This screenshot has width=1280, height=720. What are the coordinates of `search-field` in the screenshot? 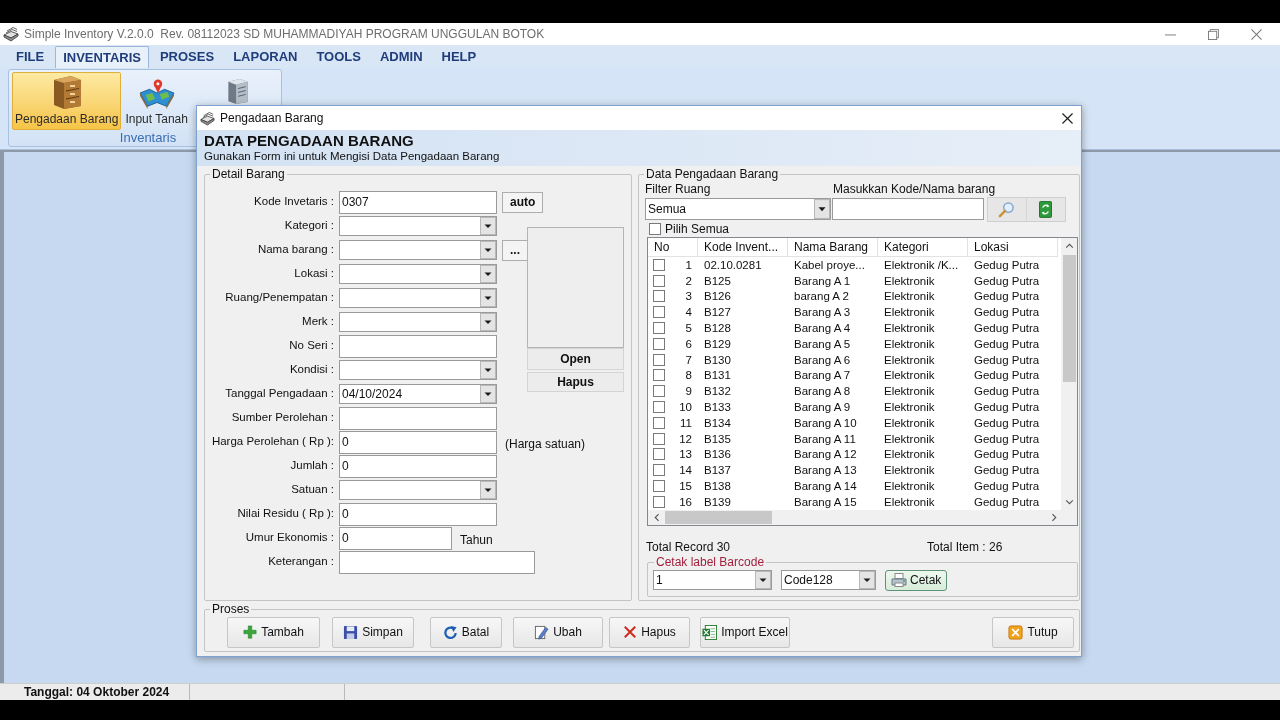 It's located at (908, 209).